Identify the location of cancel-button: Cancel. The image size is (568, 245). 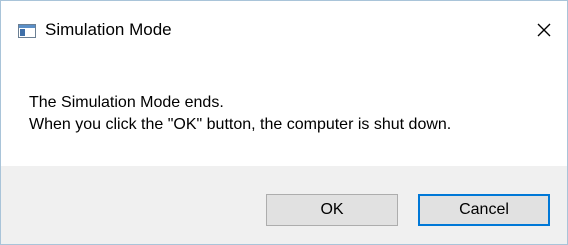
(484, 210).